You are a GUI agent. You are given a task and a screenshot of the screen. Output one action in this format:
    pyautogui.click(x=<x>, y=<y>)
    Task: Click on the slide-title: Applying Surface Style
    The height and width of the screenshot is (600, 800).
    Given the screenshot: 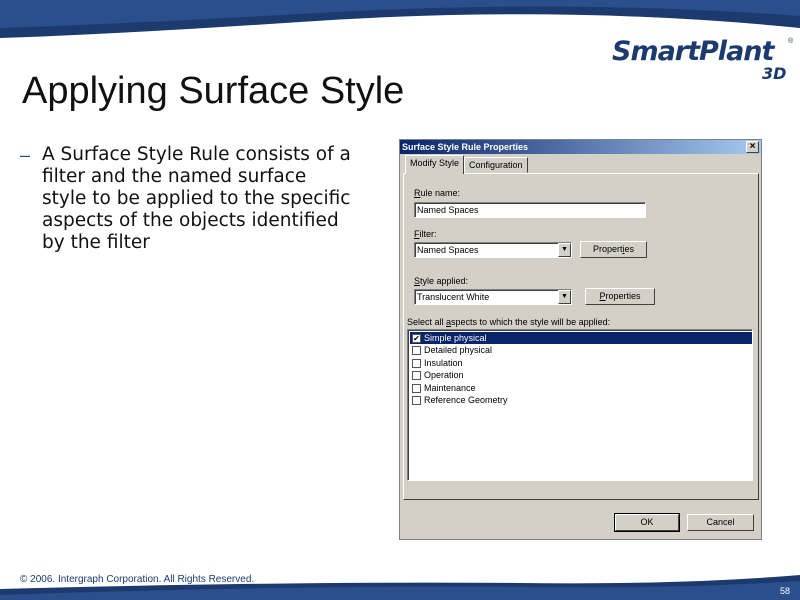 What is the action you would take?
    pyautogui.click(x=213, y=91)
    